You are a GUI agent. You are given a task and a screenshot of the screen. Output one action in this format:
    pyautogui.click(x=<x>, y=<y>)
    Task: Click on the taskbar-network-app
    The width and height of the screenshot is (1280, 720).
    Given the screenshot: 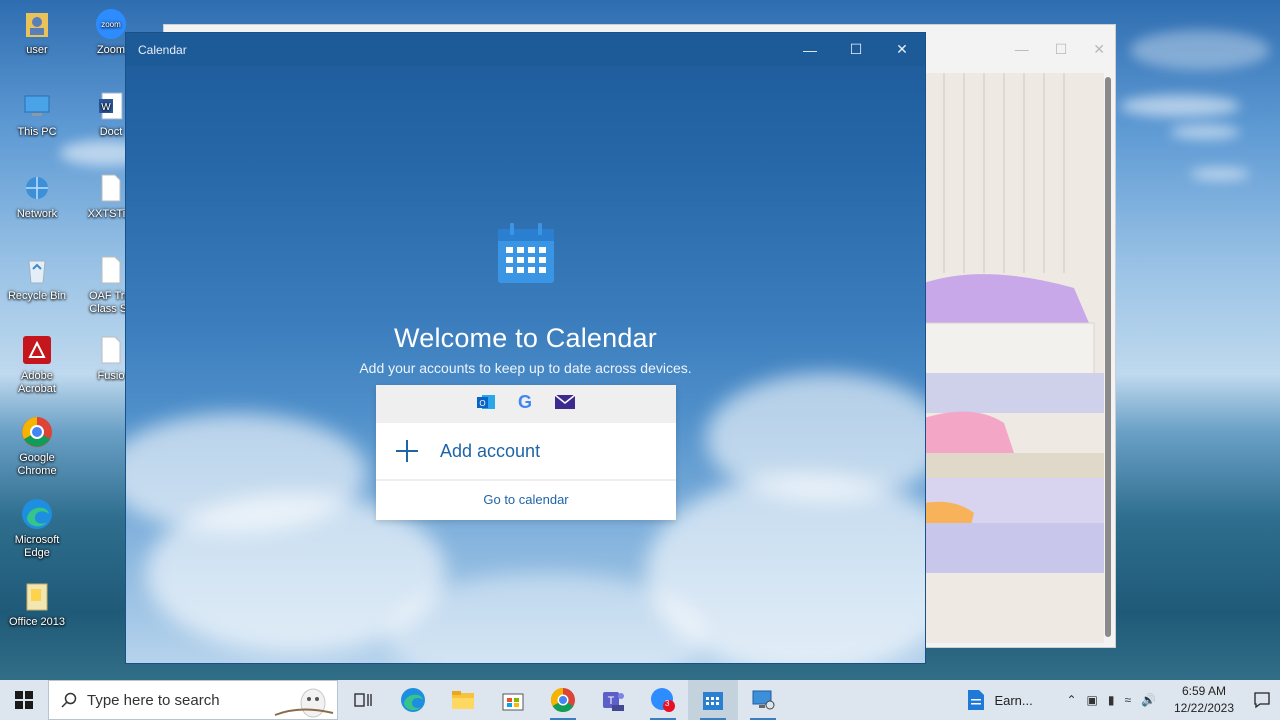 What is the action you would take?
    pyautogui.click(x=763, y=700)
    